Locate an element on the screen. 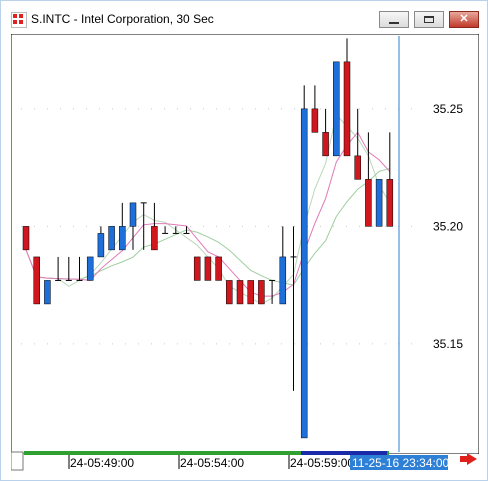  arrow-right-icon is located at coordinates (468, 459).